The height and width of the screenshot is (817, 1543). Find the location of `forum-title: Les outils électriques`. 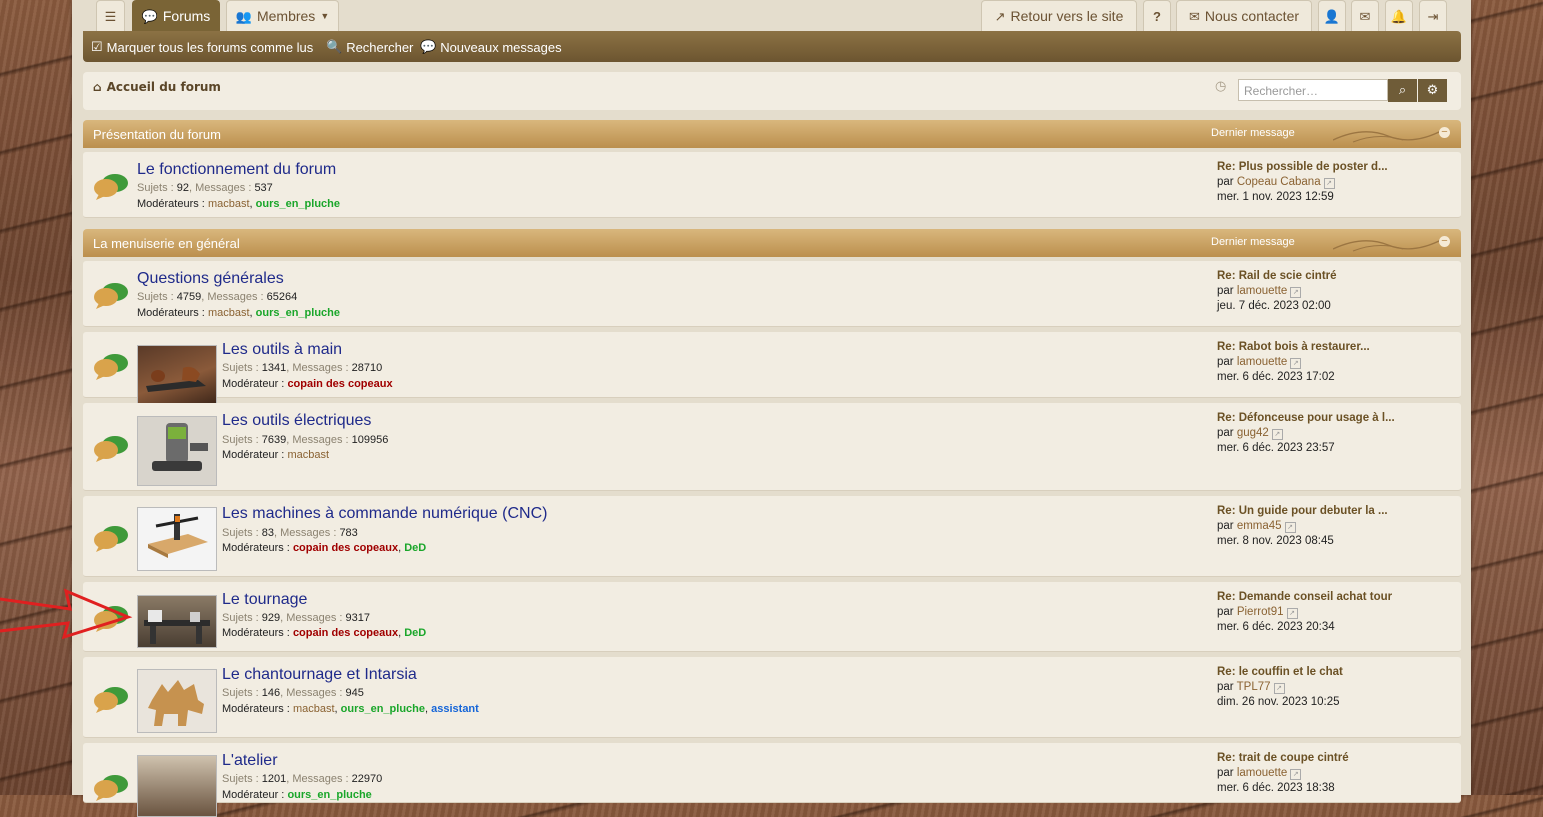

forum-title: Les outils électriques is located at coordinates (296, 421).